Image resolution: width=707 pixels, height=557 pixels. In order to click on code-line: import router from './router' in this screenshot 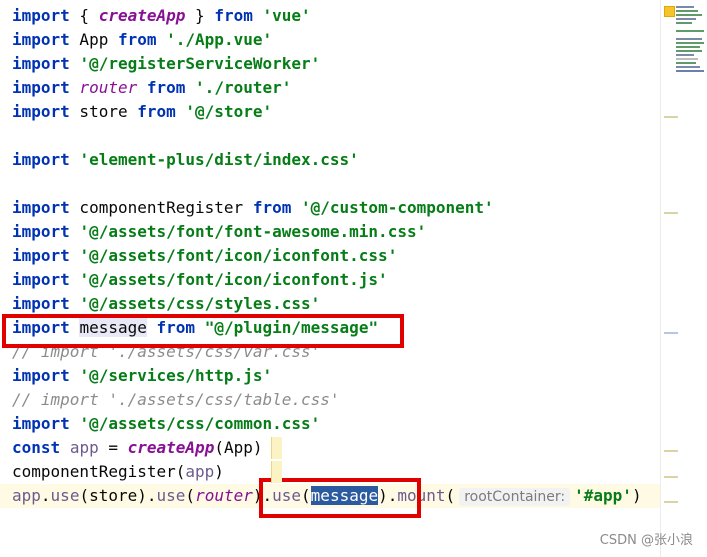, I will do `click(151, 88)`.